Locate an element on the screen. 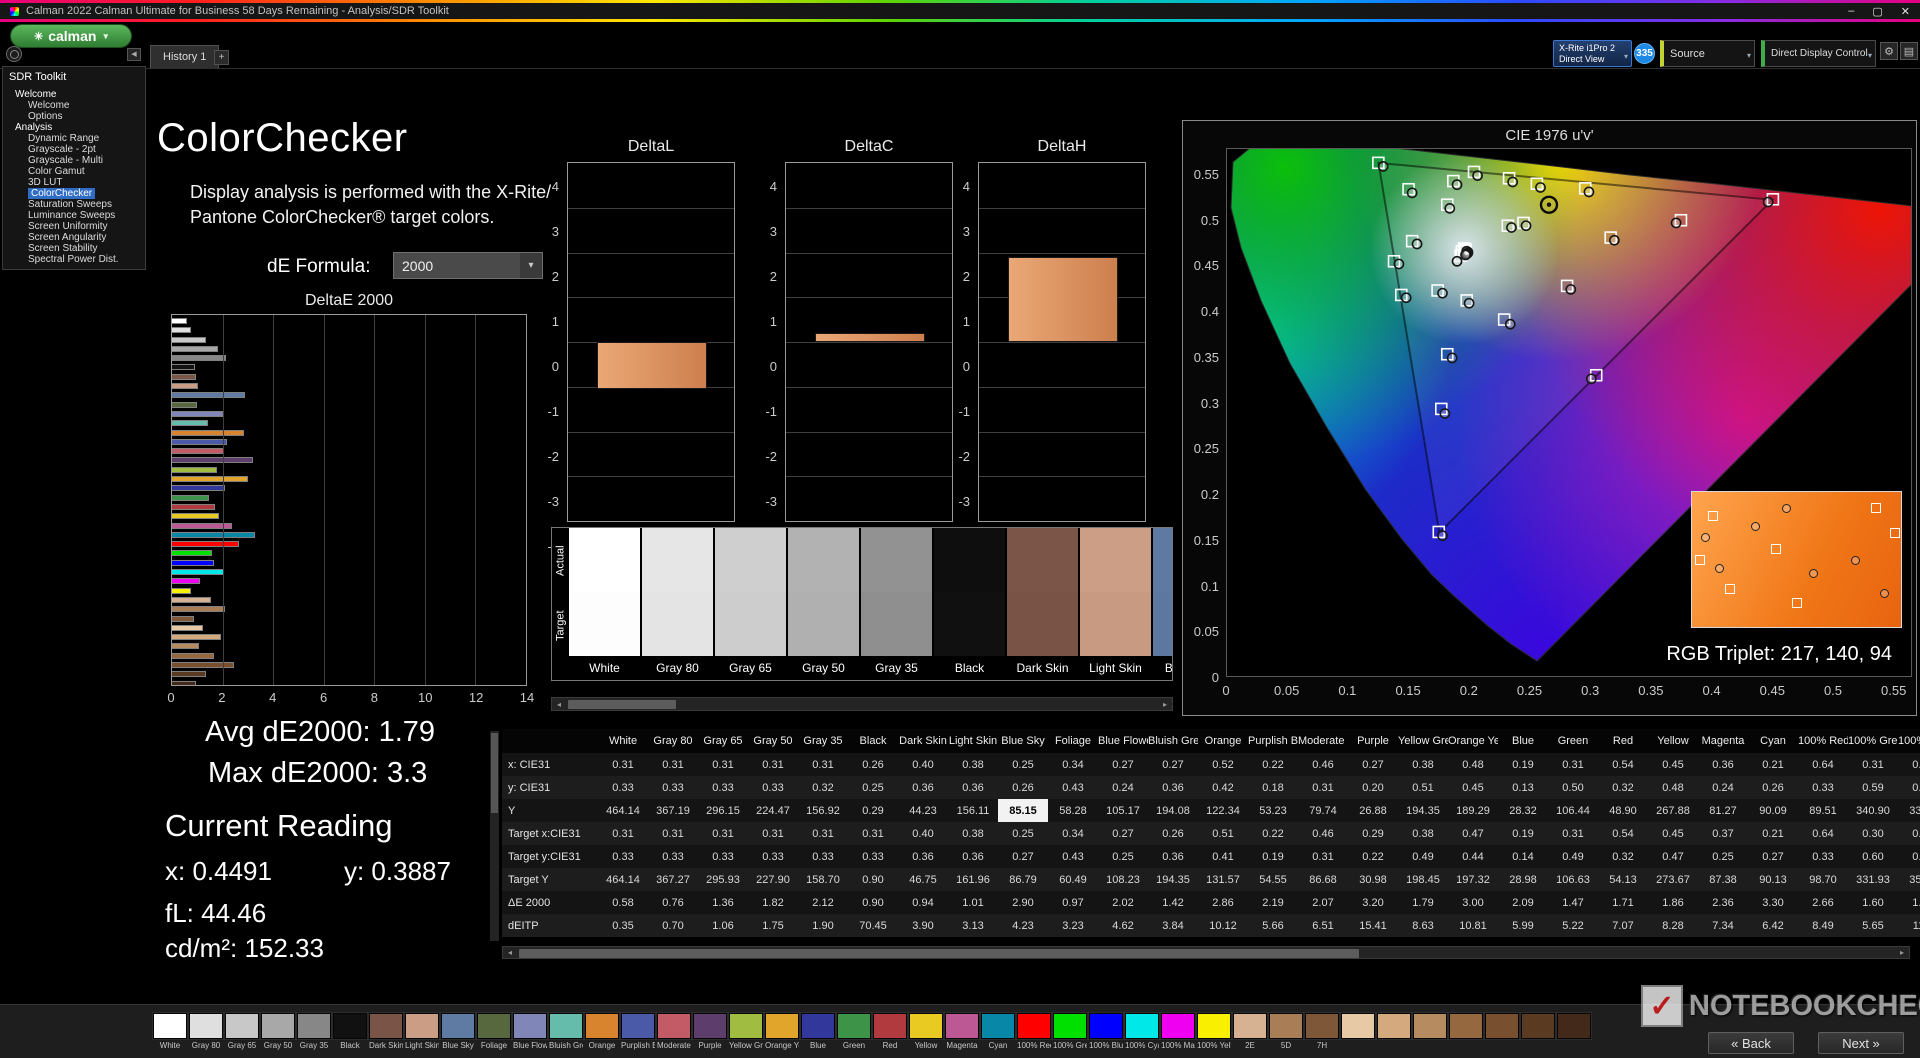 Image resolution: width=1920 pixels, height=1058 pixels. swatch-label: Gray 80 is located at coordinates (677, 668).